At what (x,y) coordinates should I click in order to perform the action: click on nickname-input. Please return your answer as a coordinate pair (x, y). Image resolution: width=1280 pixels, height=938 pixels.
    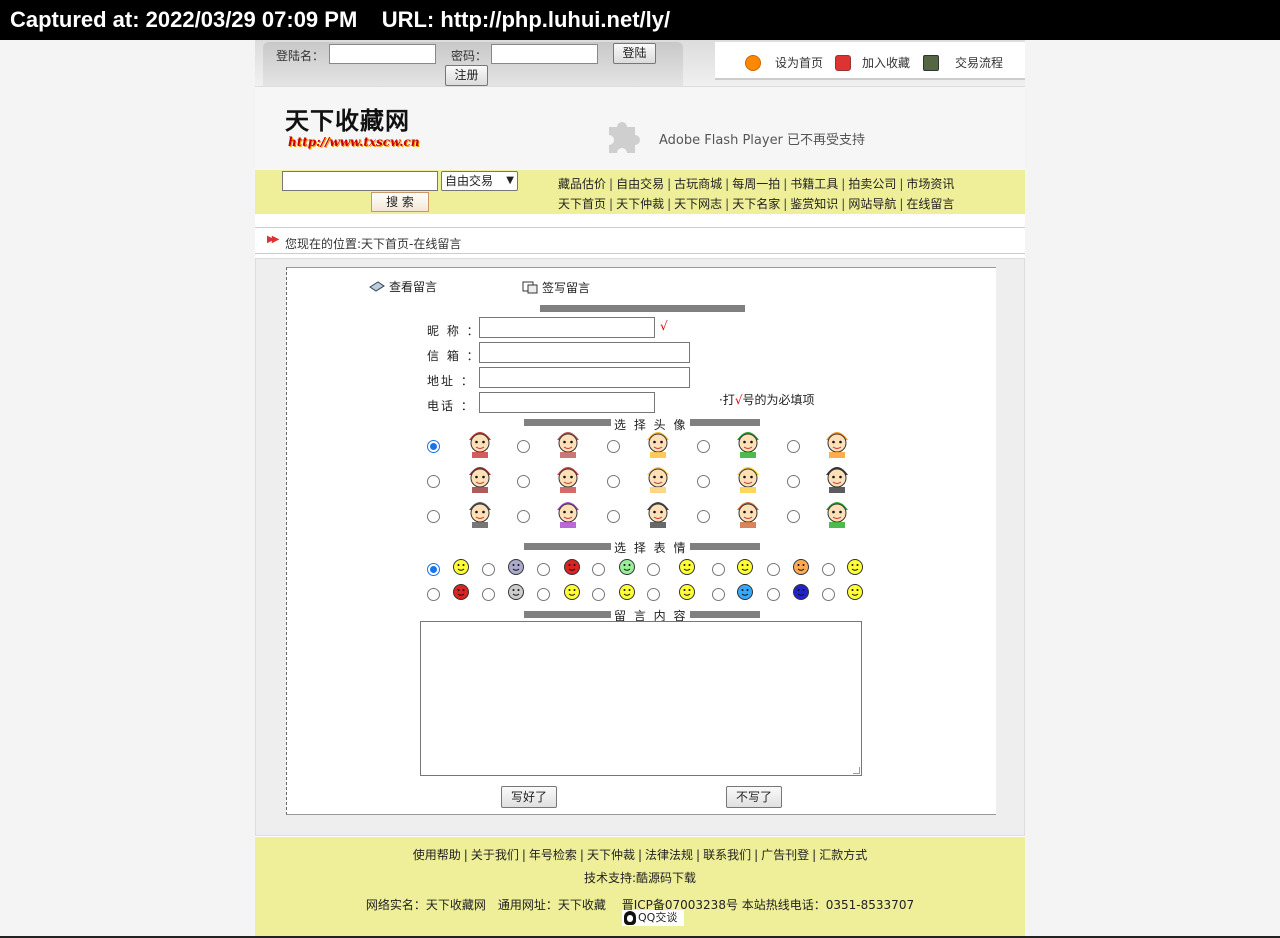
    Looking at the image, I should click on (567, 327).